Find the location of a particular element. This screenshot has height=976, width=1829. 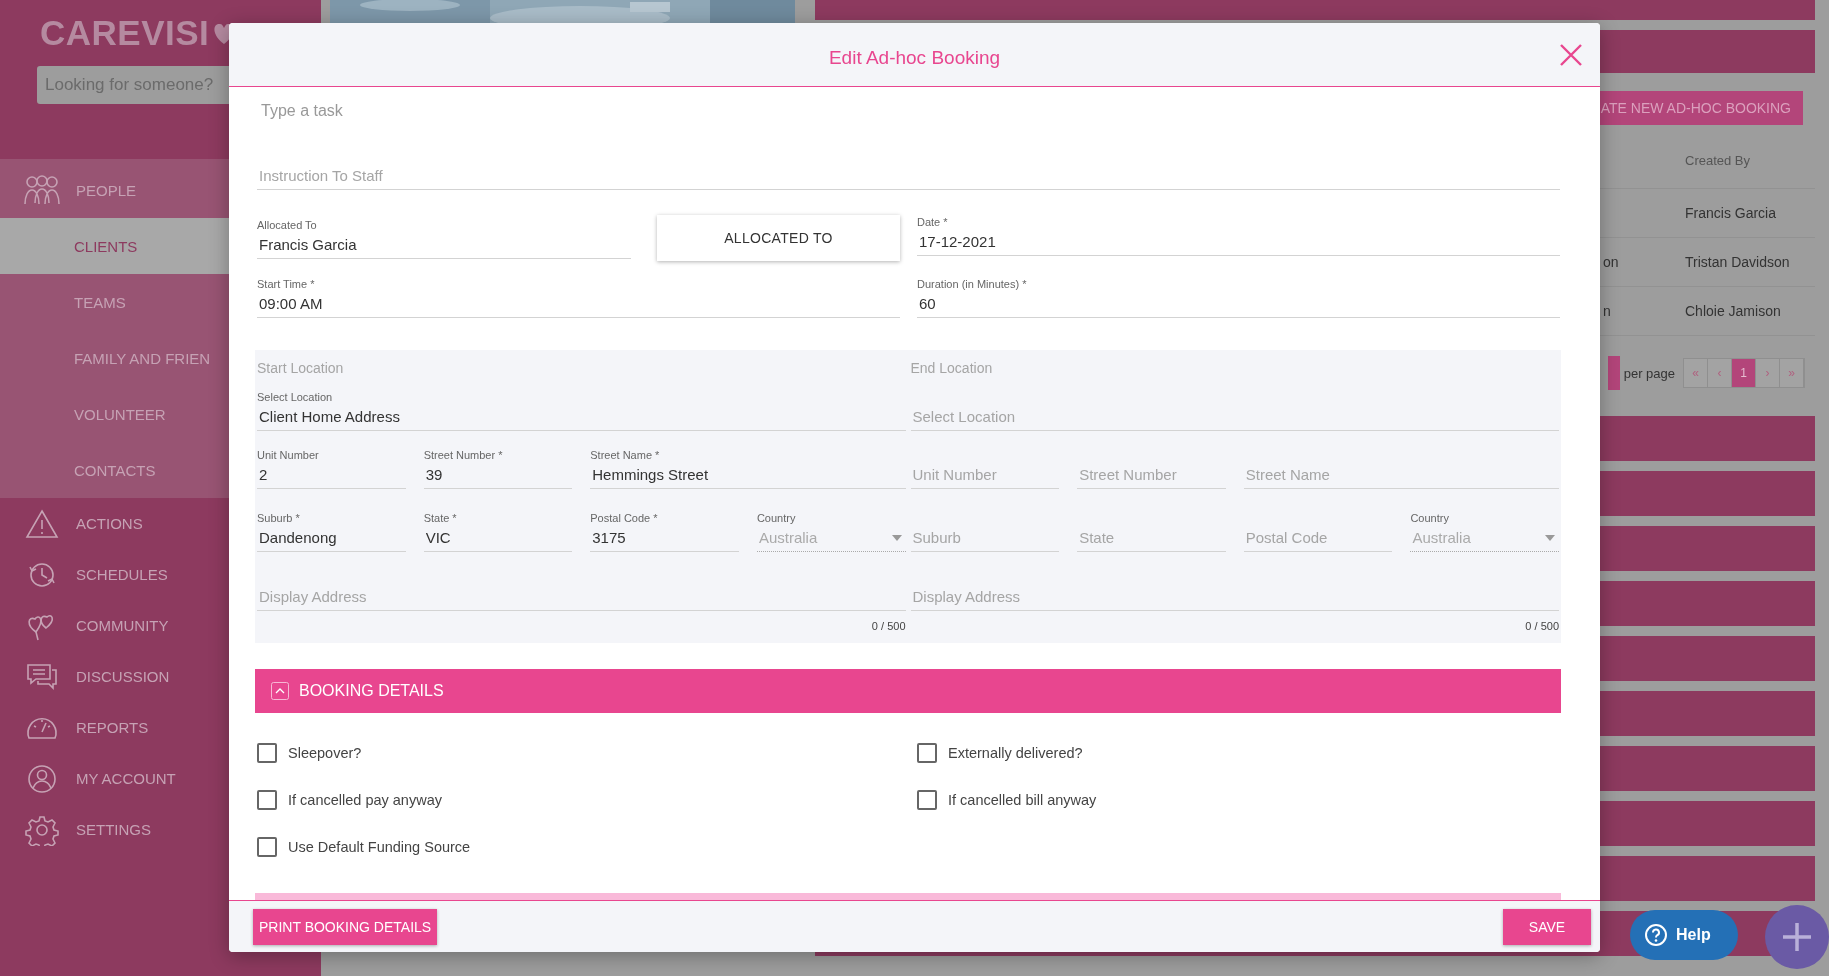

text-field: 09:00 AM is located at coordinates (578, 304).